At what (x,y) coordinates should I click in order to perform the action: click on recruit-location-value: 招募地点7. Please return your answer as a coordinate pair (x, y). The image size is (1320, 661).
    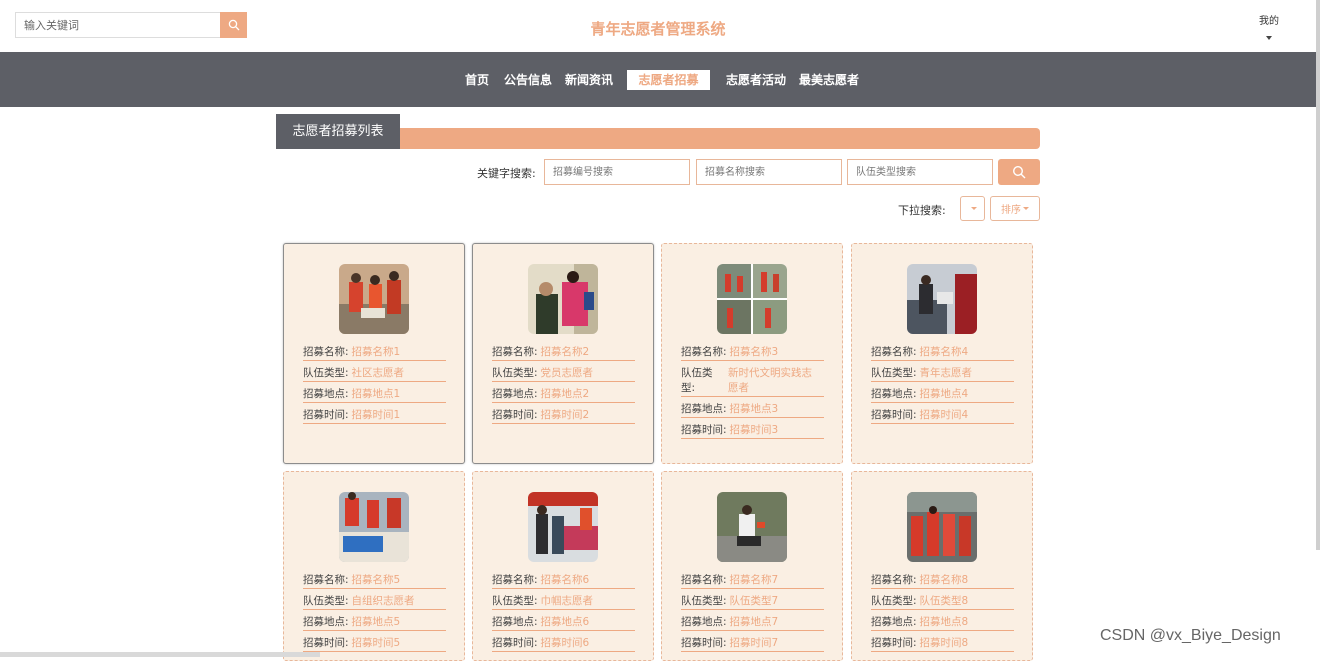
    Looking at the image, I should click on (754, 622).